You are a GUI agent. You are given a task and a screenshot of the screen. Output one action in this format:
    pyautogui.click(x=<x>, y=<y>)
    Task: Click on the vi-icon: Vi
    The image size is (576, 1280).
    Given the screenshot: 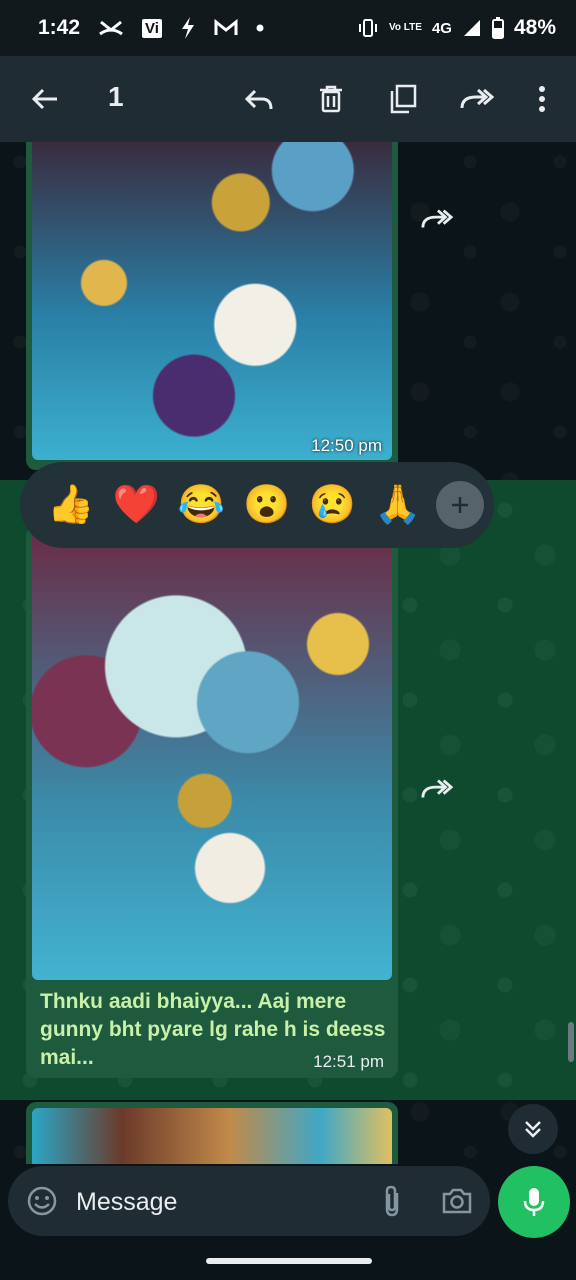 What is the action you would take?
    pyautogui.click(x=152, y=28)
    